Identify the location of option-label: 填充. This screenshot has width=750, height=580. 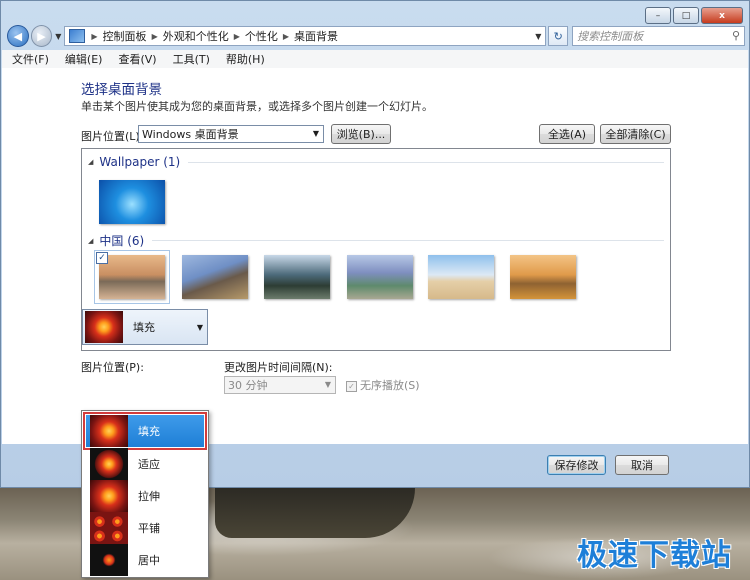
(149, 431).